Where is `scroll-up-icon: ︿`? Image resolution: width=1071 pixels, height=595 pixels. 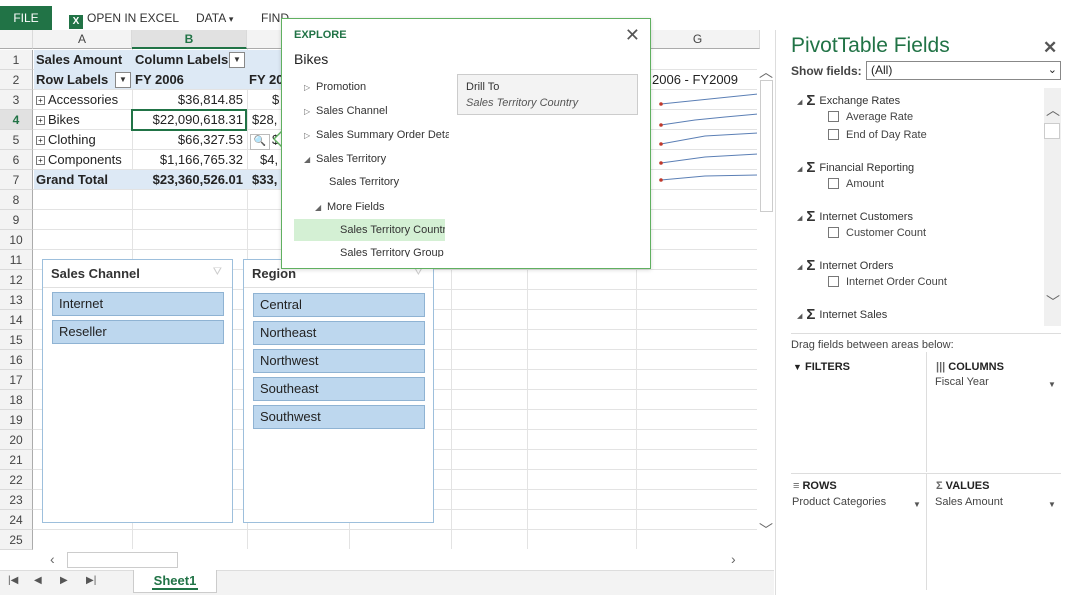 scroll-up-icon: ︿ is located at coordinates (1053, 110).